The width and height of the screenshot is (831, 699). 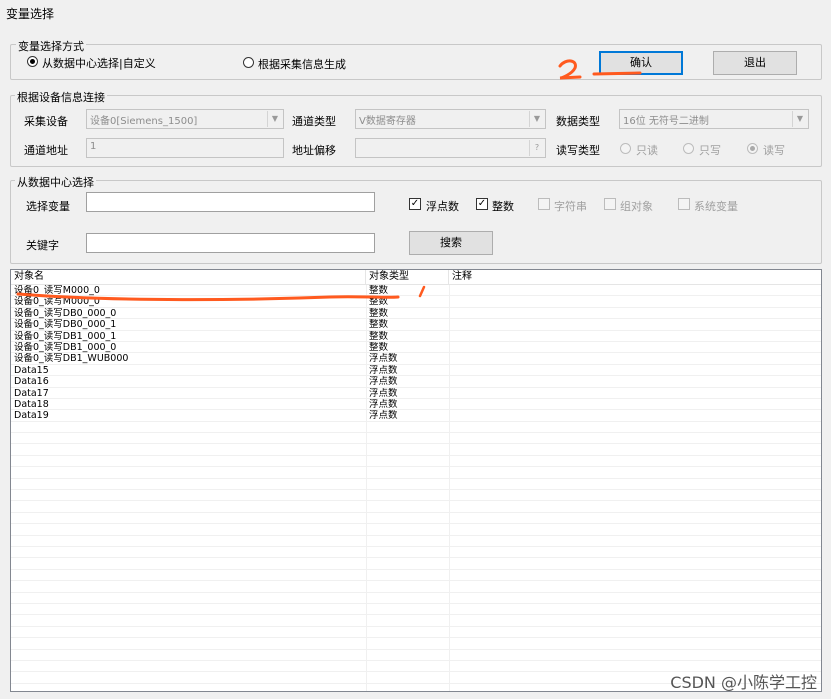 I want to click on filter-float-checkbox: ✓, so click(x=415, y=204).